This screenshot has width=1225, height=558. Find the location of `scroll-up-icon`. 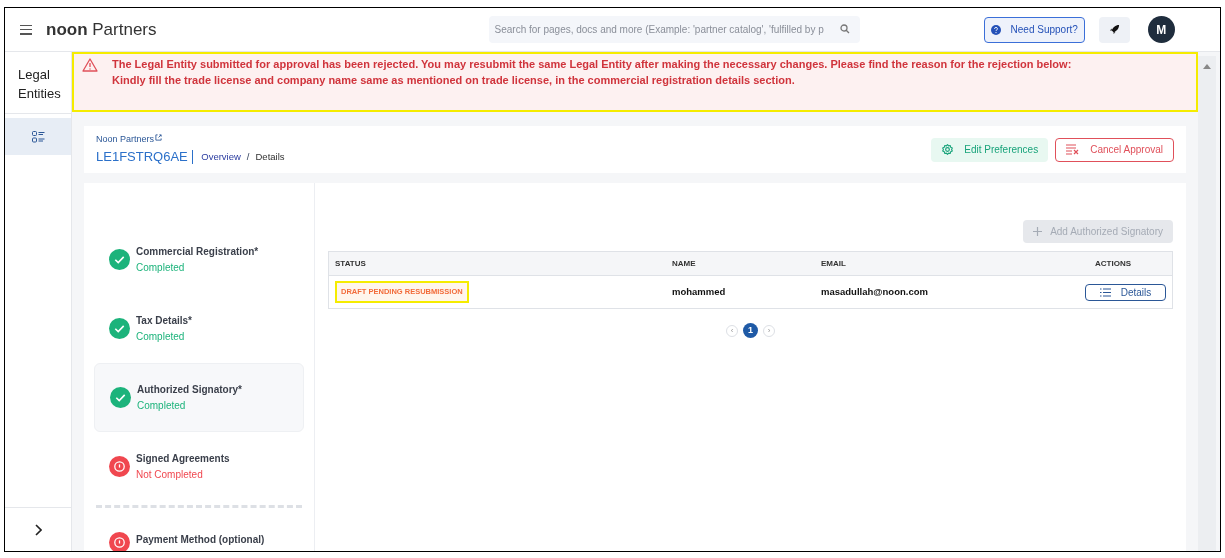

scroll-up-icon is located at coordinates (1207, 66).